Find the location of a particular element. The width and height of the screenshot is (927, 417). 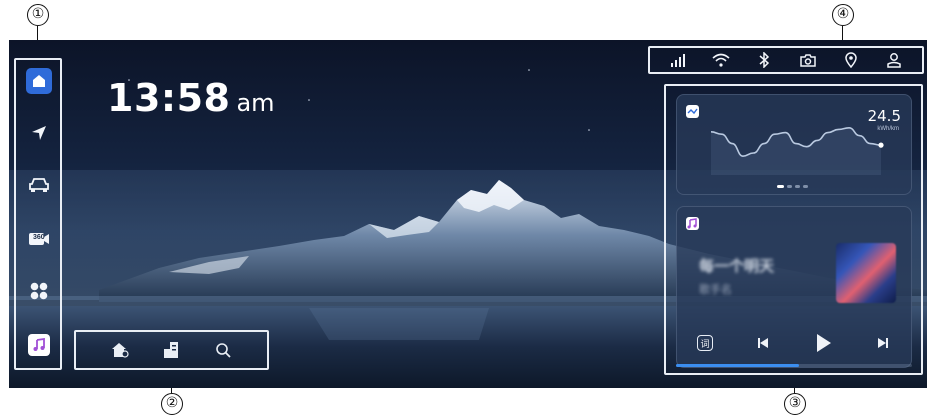

home-icon is located at coordinates (39, 81).